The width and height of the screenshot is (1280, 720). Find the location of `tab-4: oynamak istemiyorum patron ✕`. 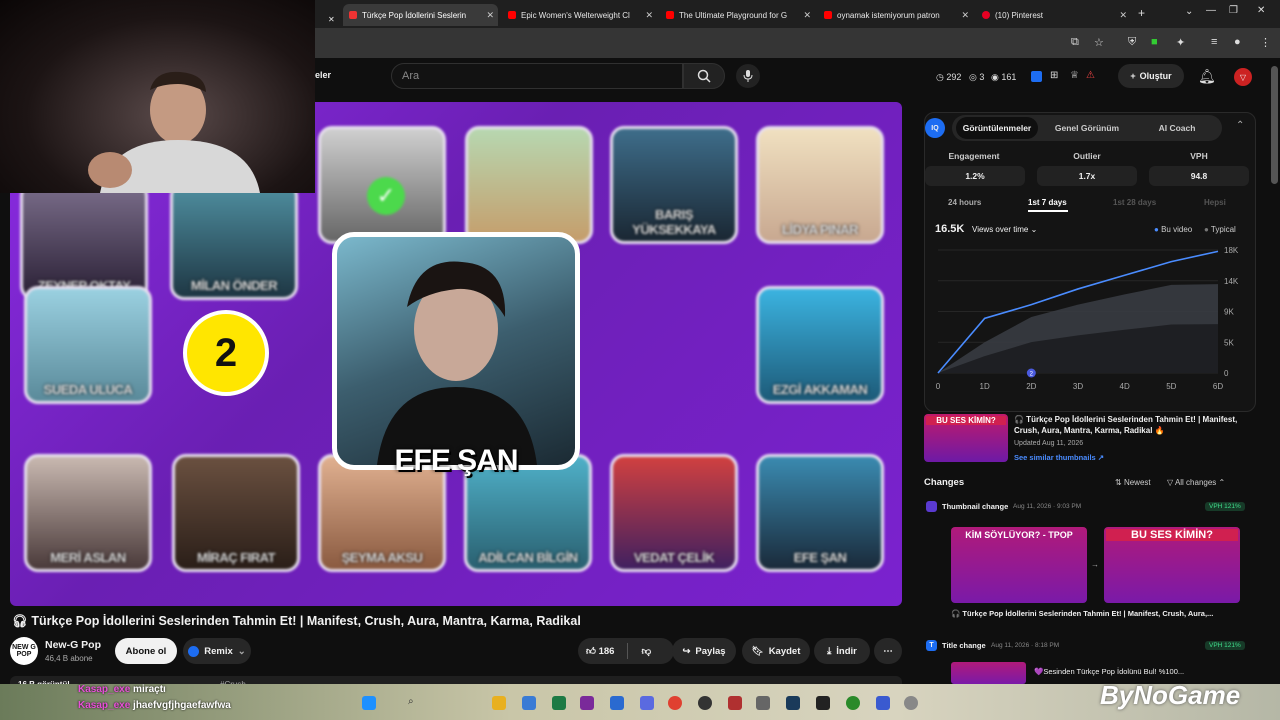

tab-4: oynamak istemiyorum patron ✕ is located at coordinates (895, 15).